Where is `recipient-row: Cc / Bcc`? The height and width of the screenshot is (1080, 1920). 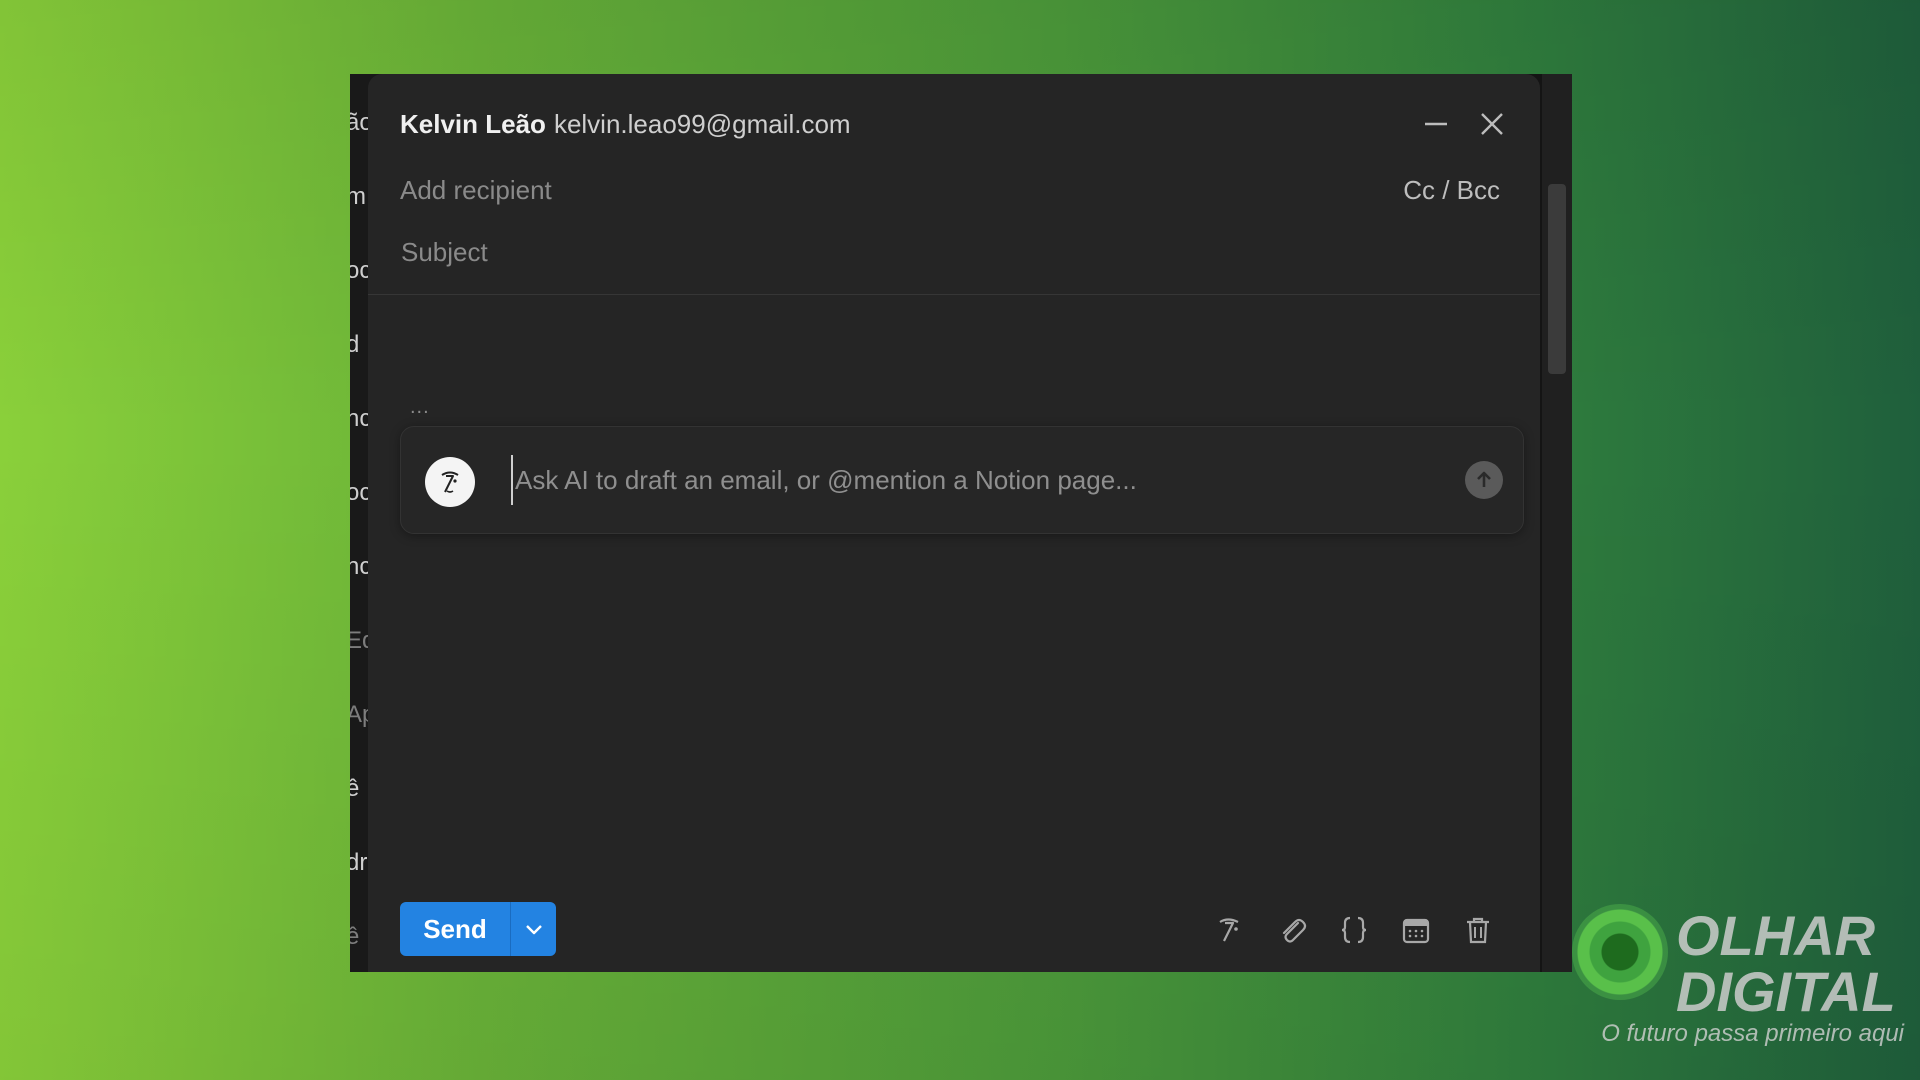 recipient-row: Cc / Bcc is located at coordinates (950, 190).